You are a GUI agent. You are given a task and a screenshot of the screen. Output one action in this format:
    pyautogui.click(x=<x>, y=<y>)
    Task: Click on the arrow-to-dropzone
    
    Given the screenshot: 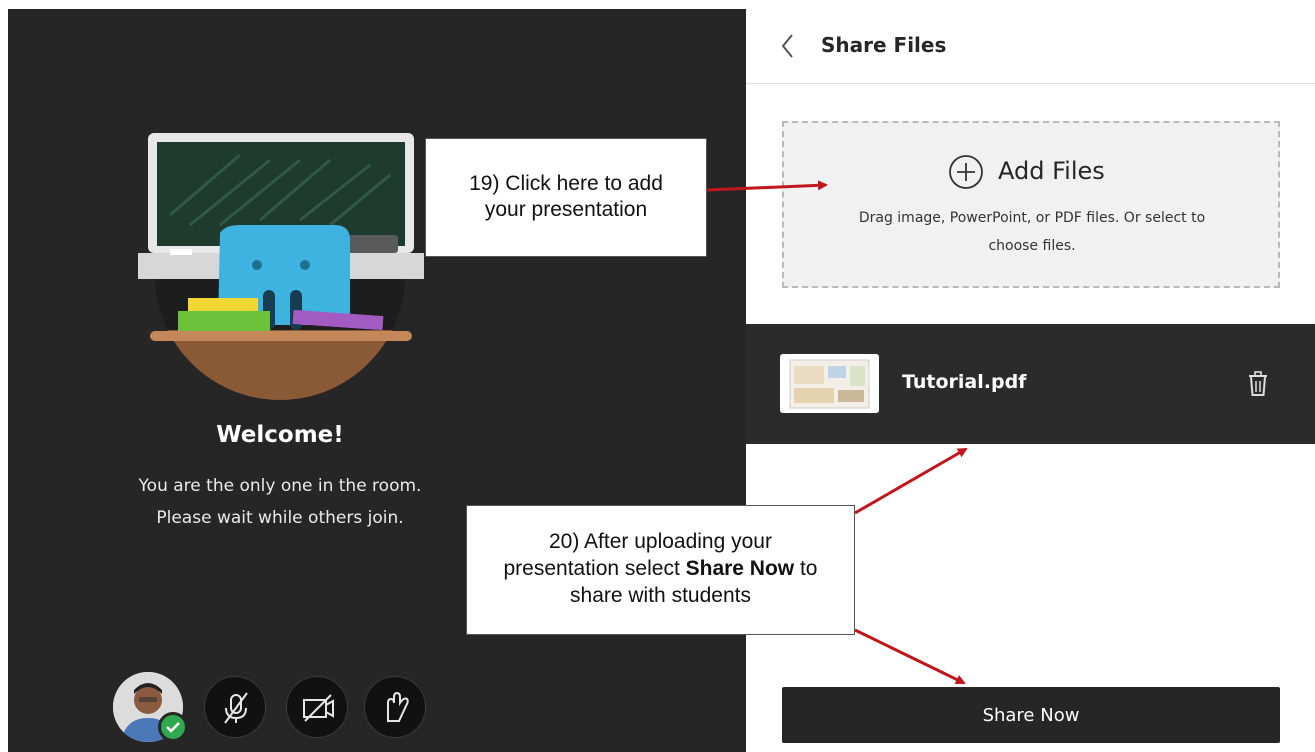 What is the action you would take?
    pyautogui.click(x=767, y=186)
    